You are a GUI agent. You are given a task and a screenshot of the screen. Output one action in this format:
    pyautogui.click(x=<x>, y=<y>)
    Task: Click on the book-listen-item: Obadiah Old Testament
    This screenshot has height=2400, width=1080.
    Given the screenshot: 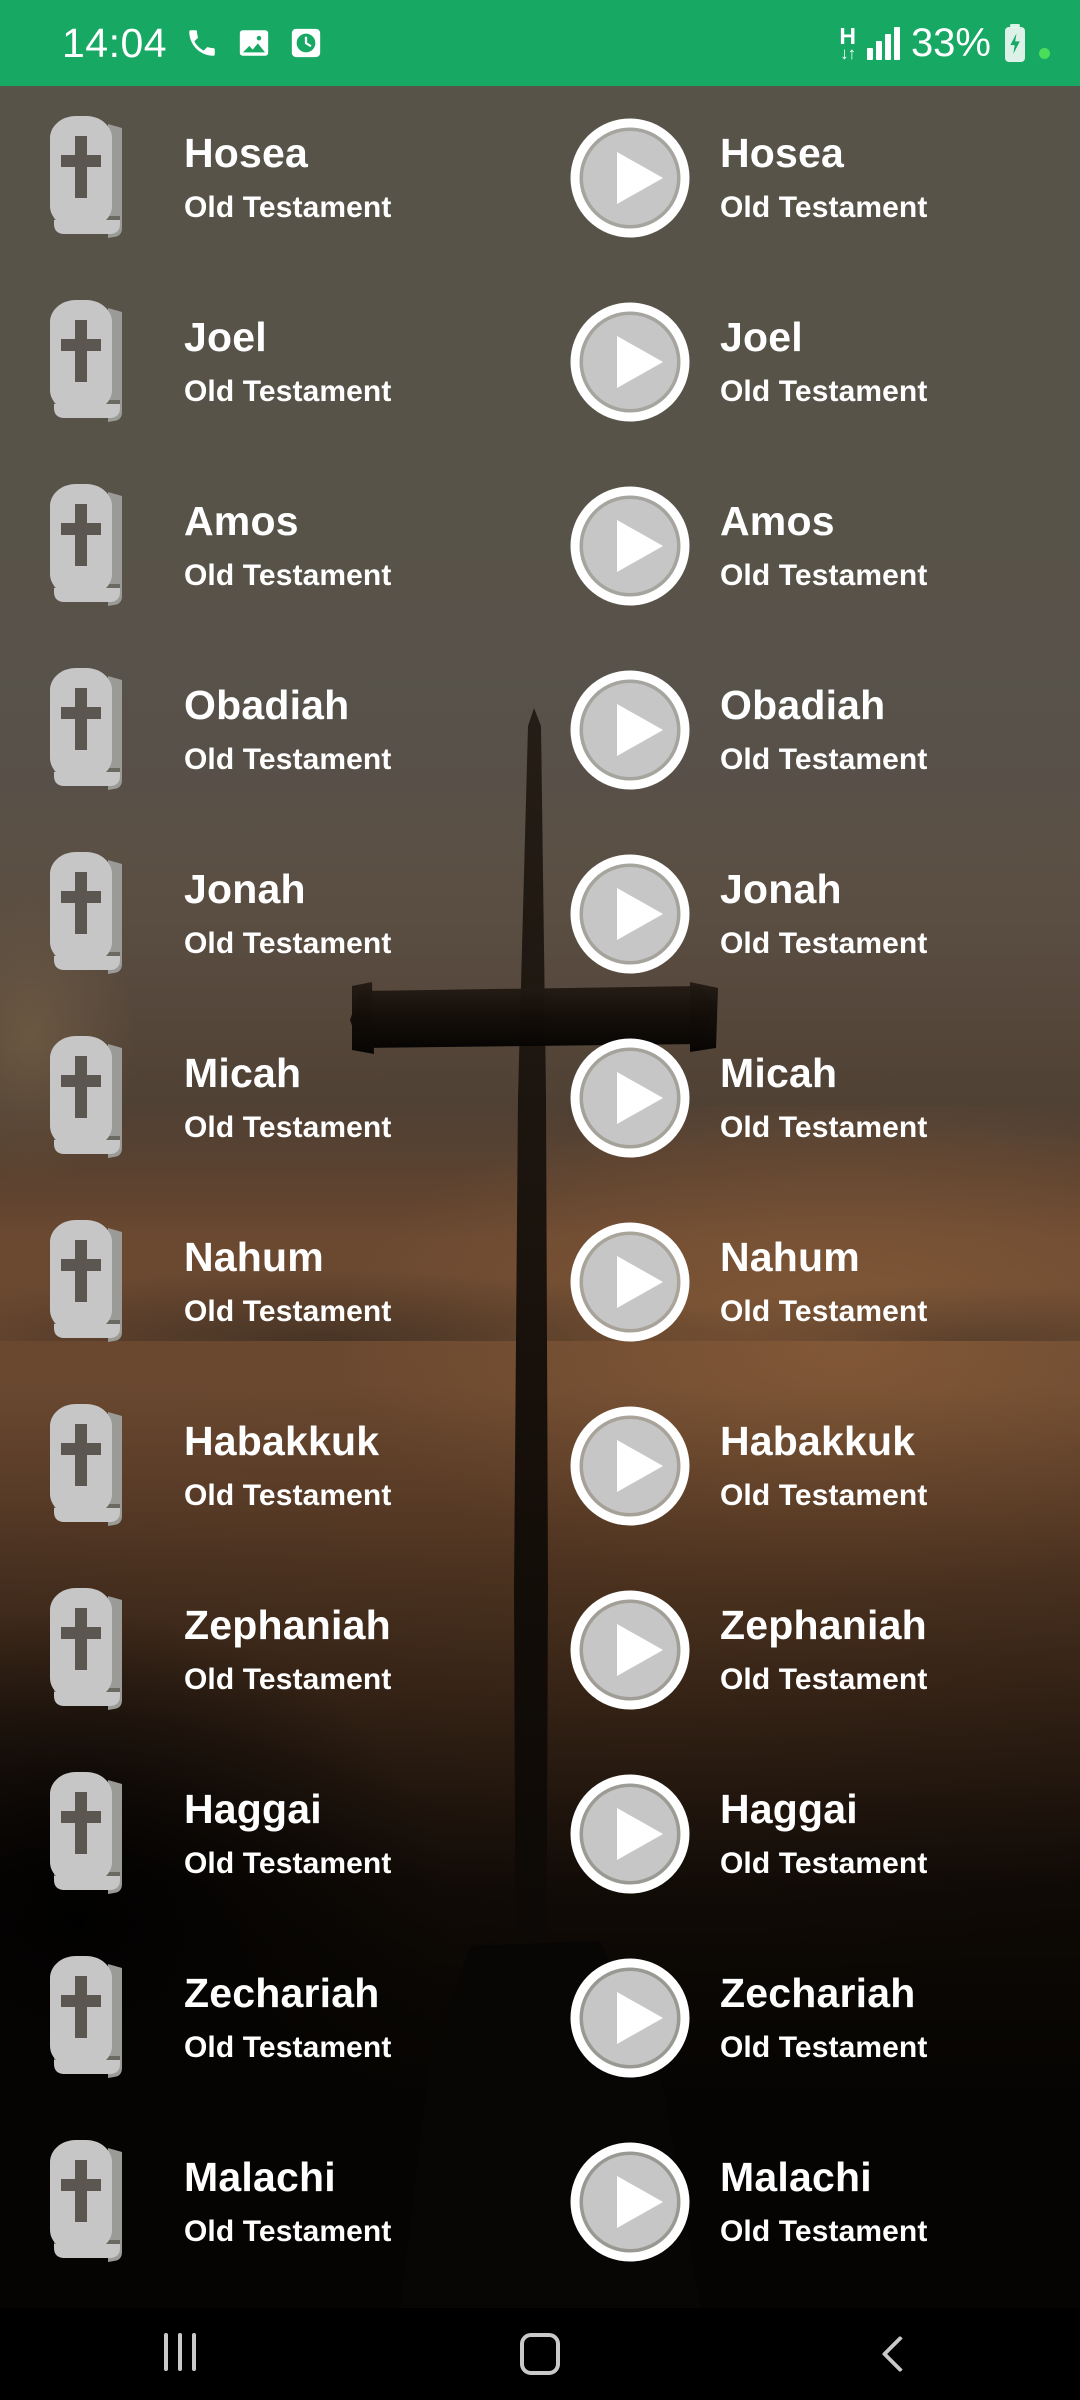 What is the action you would take?
    pyautogui.click(x=810, y=730)
    